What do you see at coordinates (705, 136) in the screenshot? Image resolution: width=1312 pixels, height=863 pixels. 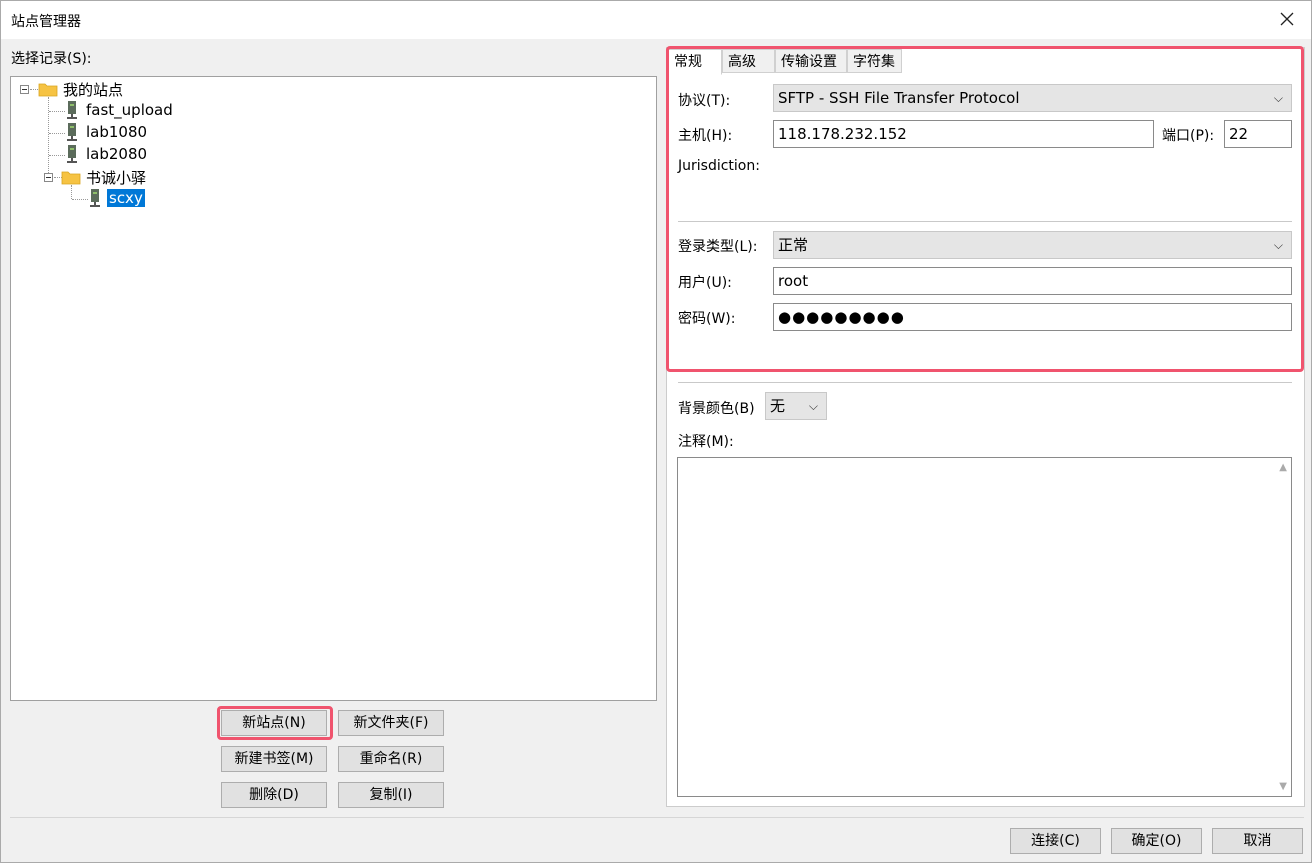 I see `host-label: 主机(H):` at bounding box center [705, 136].